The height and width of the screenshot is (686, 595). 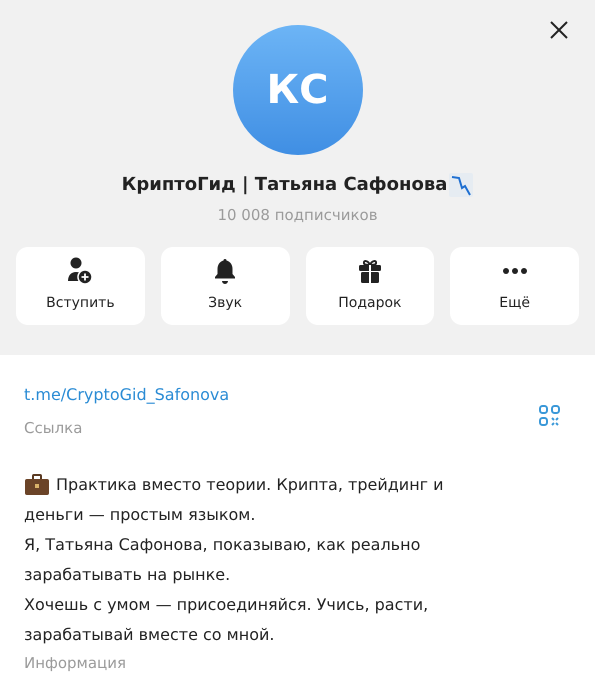 I want to click on action-button: Вступить, so click(x=80, y=285).